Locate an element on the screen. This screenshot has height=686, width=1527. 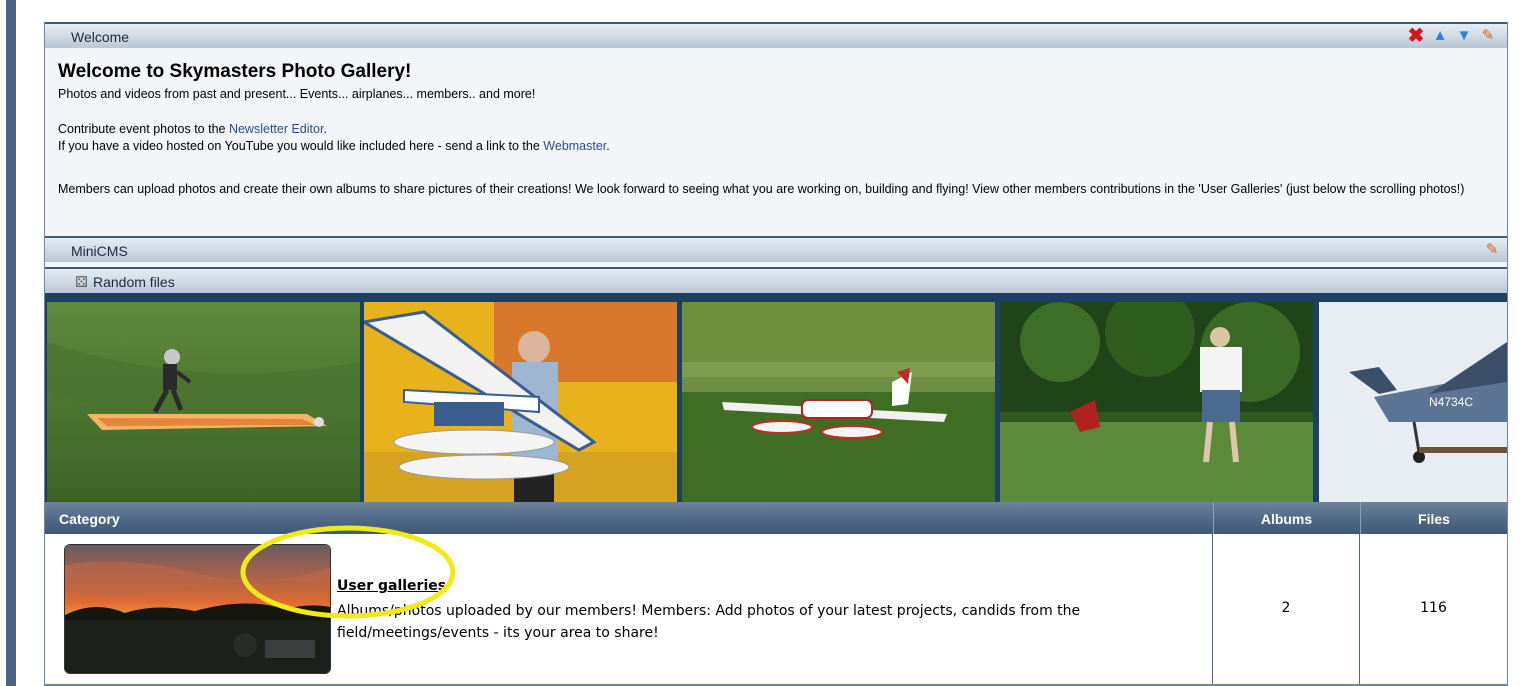
close-icon: ✖ is located at coordinates (1416, 36).